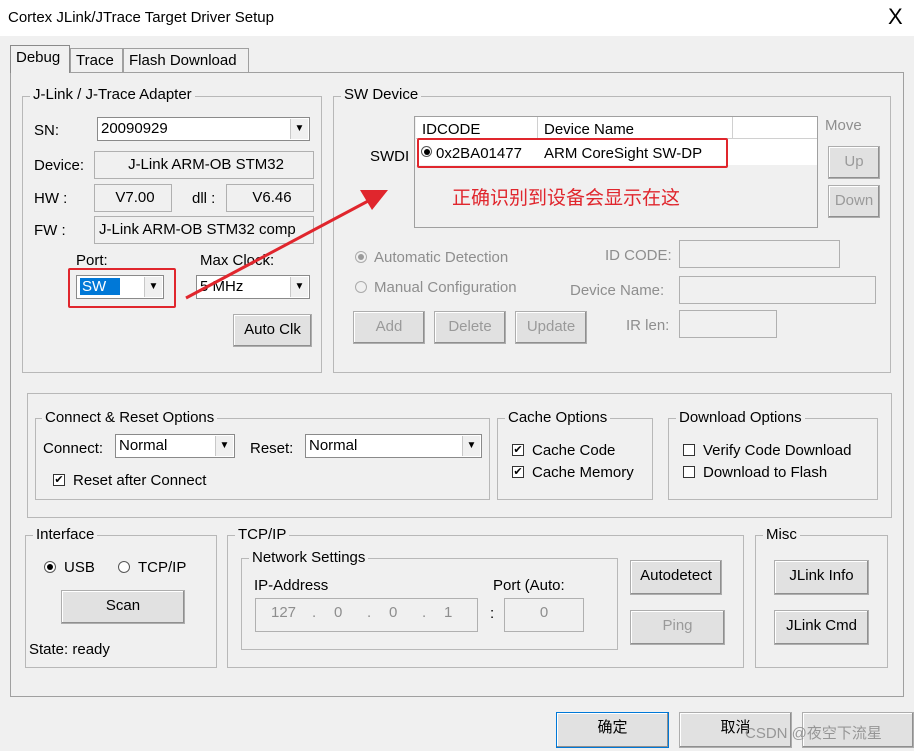  Describe the element at coordinates (740, 418) in the screenshot. I see `download-group-title: Download Options` at that location.